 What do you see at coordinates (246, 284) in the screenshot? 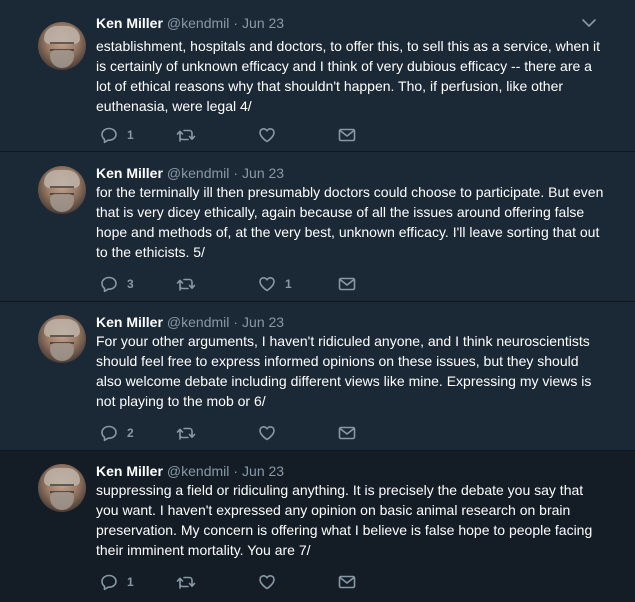
I see `tweet-actions: 3 1` at bounding box center [246, 284].